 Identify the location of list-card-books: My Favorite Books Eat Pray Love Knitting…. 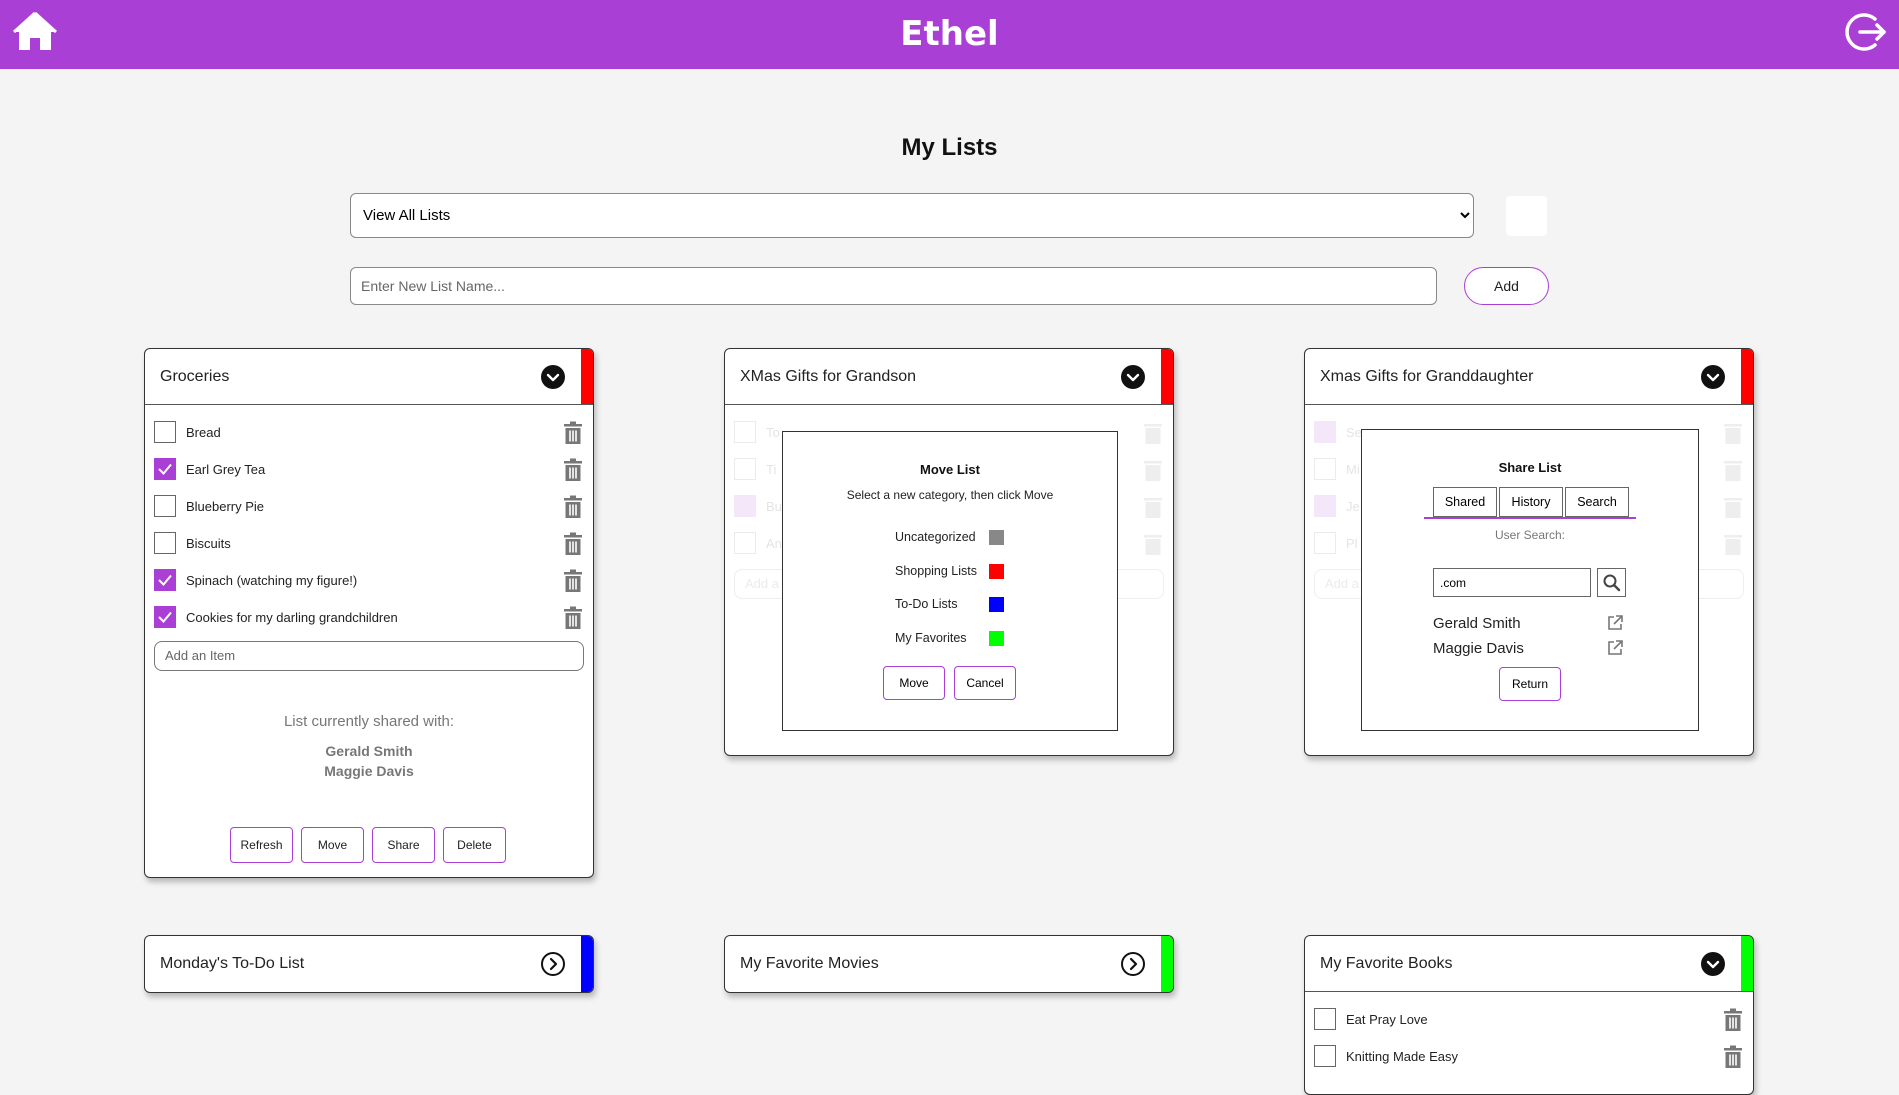
(1529, 1015).